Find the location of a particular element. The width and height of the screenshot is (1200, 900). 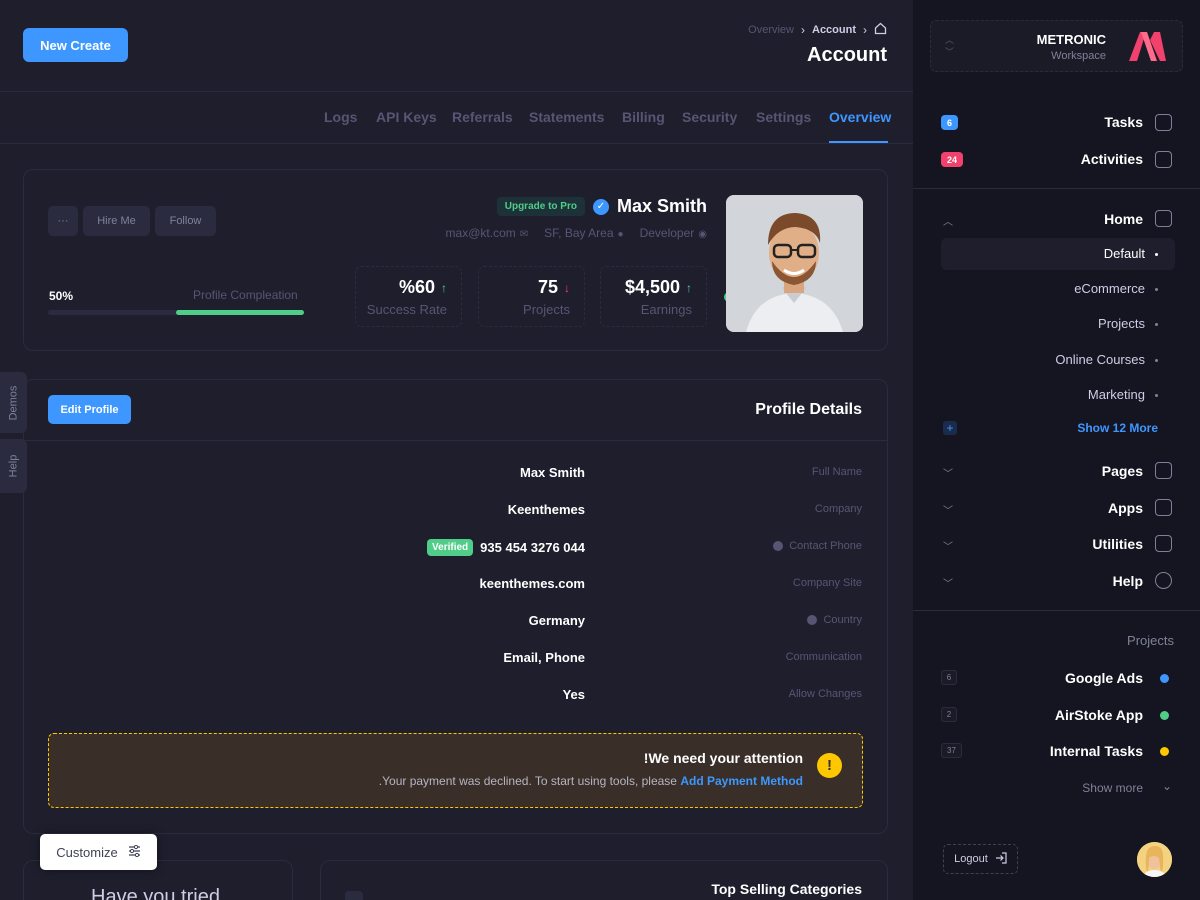

tab-api-keys: API Keys is located at coordinates (406, 117).